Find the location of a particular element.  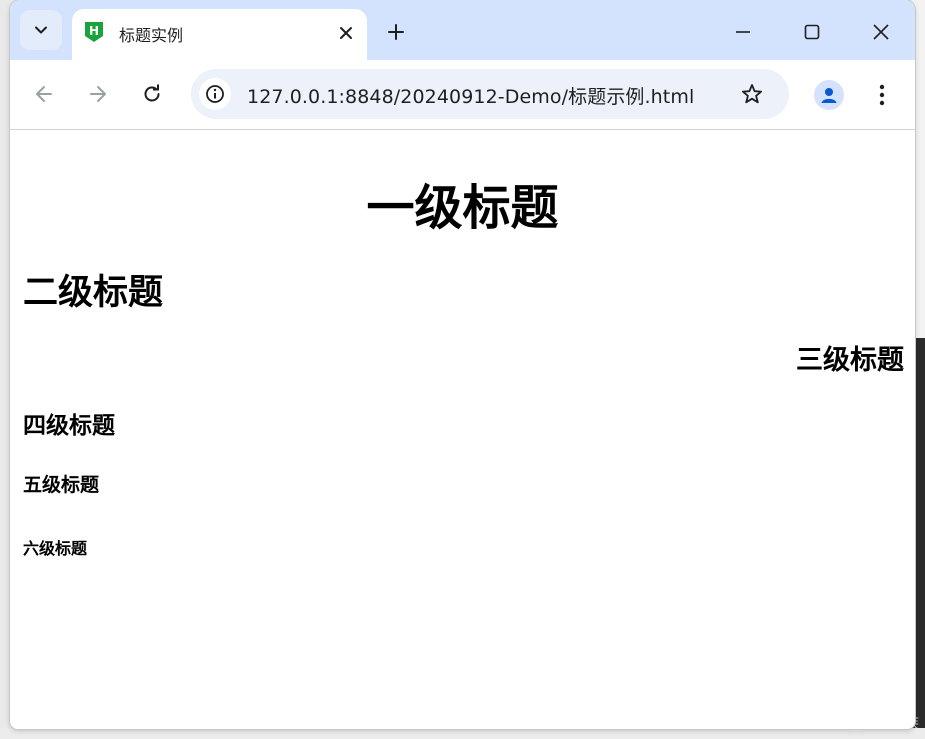

hbuilder-favicon-icon: H is located at coordinates (94, 32).